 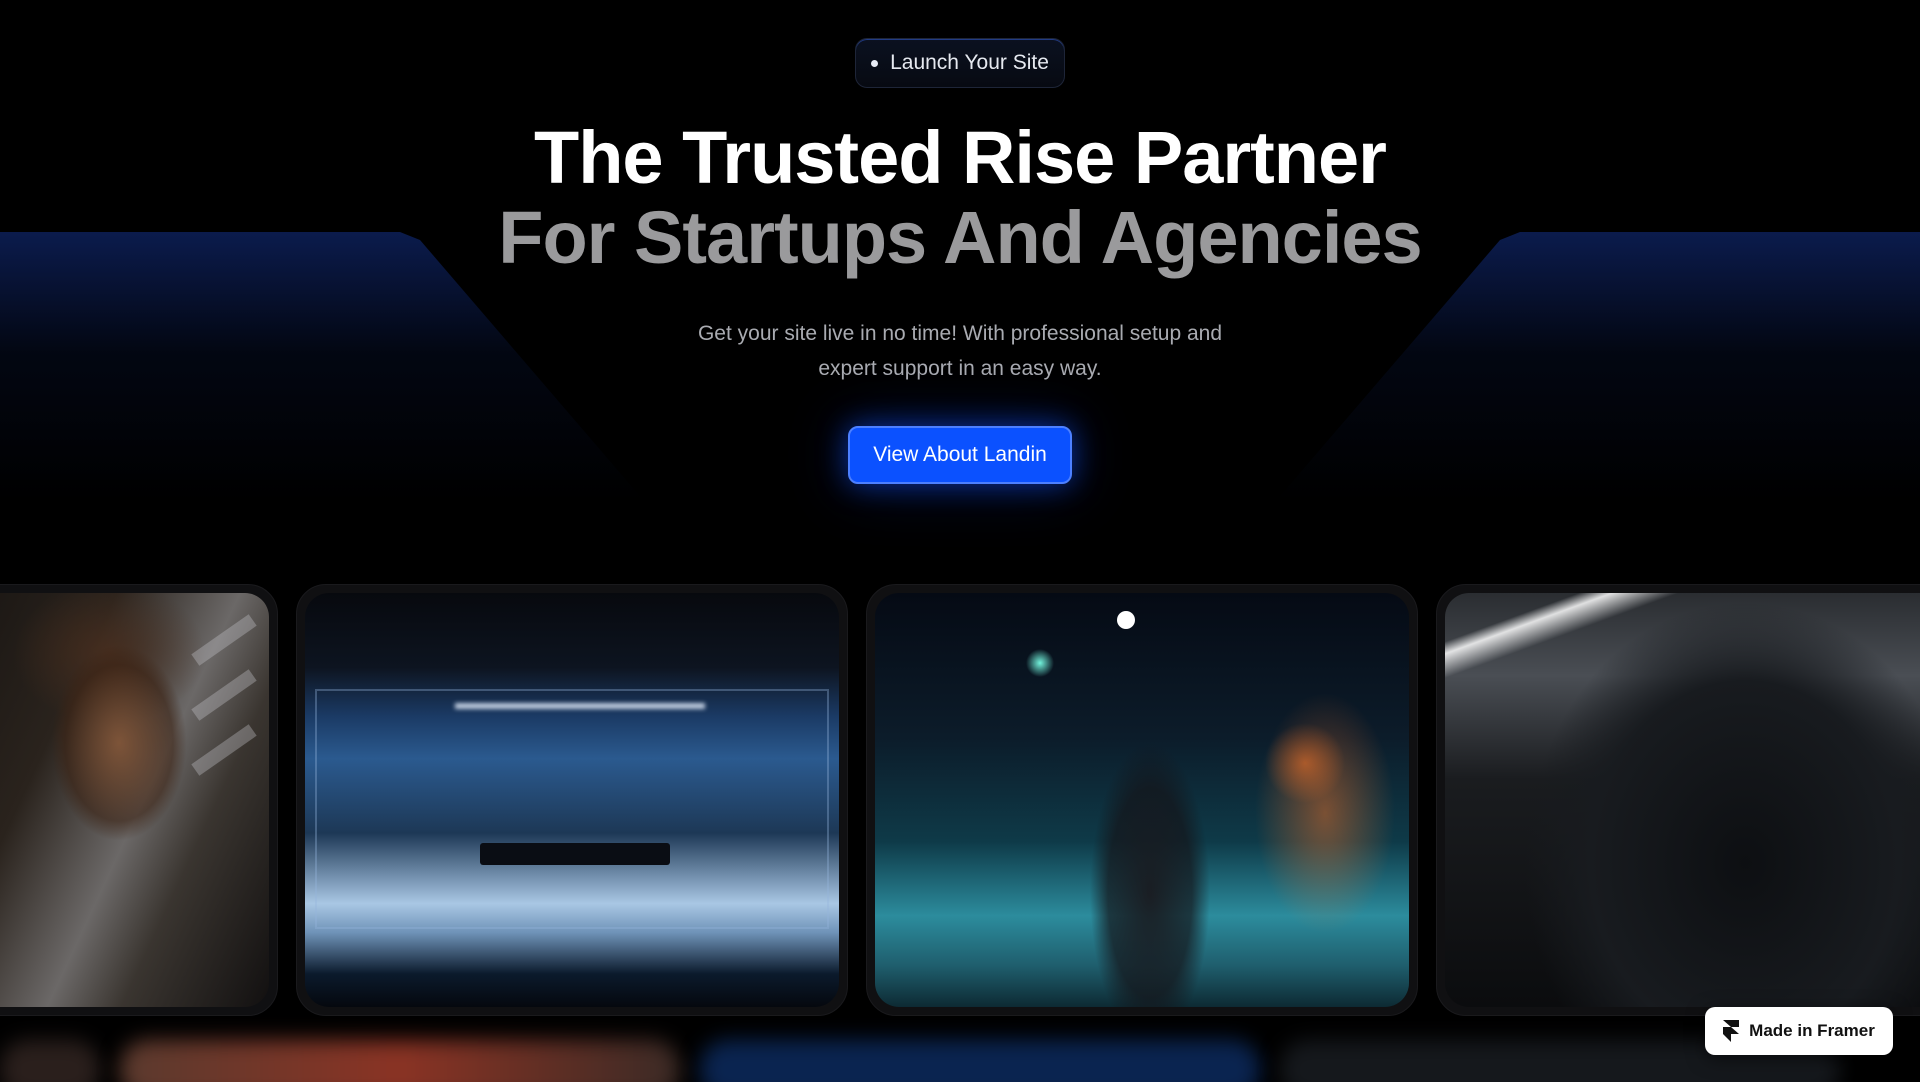 I want to click on meeting-room-image, so click(x=572, y=800).